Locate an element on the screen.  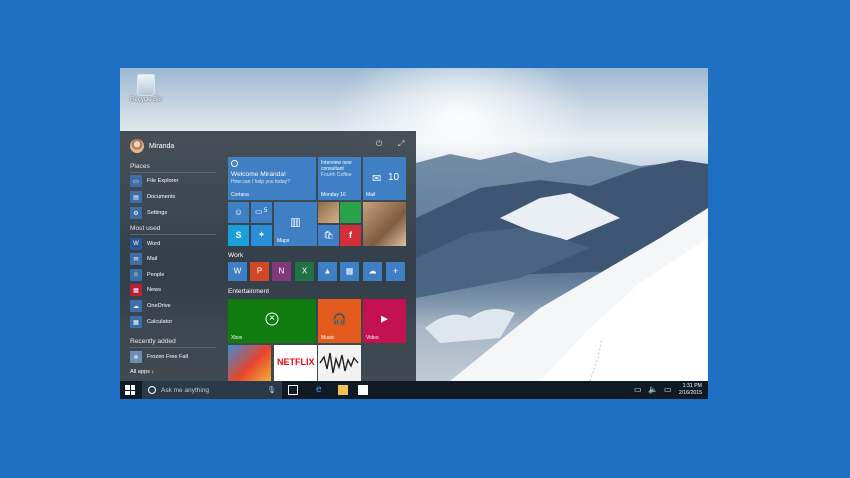
tile-audio-wave is located at coordinates (339, 363).